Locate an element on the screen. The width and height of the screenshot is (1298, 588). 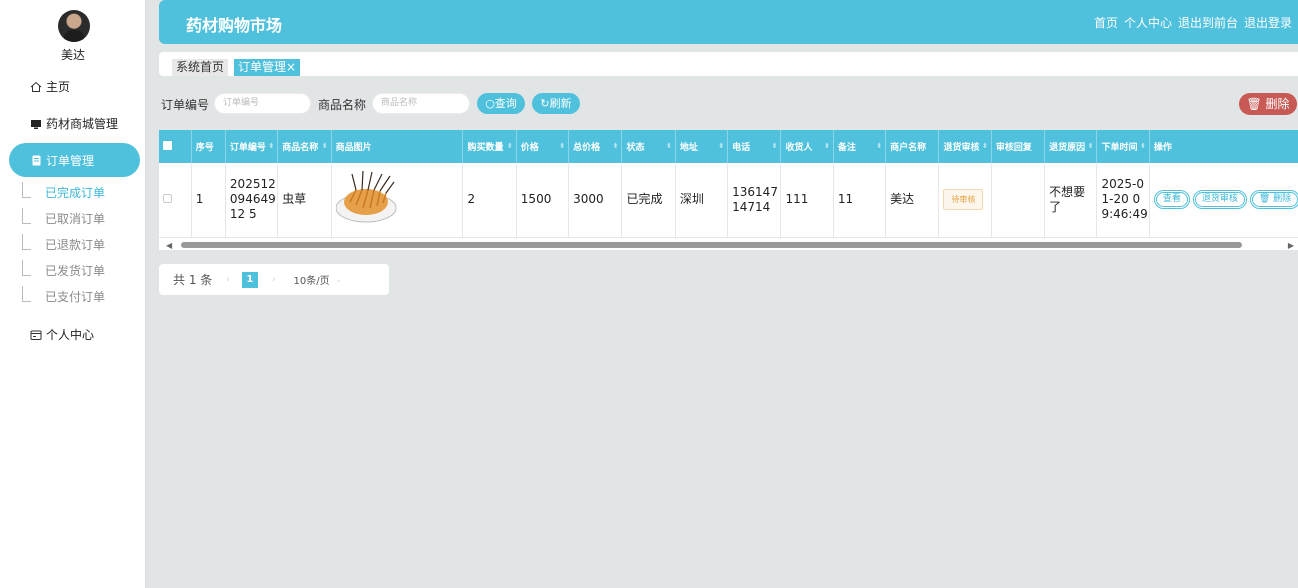
row-select-cell is located at coordinates (175, 200).